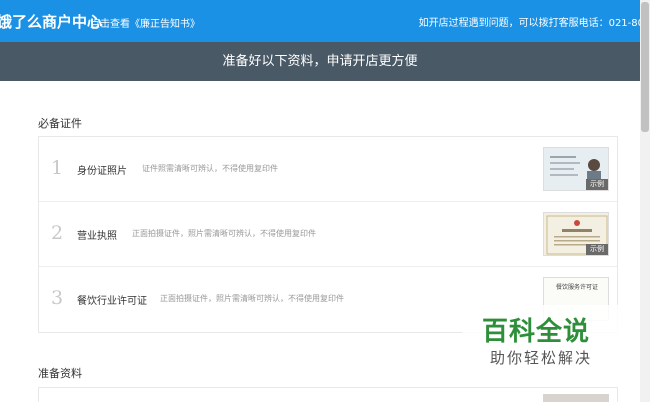 This screenshot has height=402, width=650. What do you see at coordinates (645, 67) in the screenshot?
I see `scrollbar-thumb` at bounding box center [645, 67].